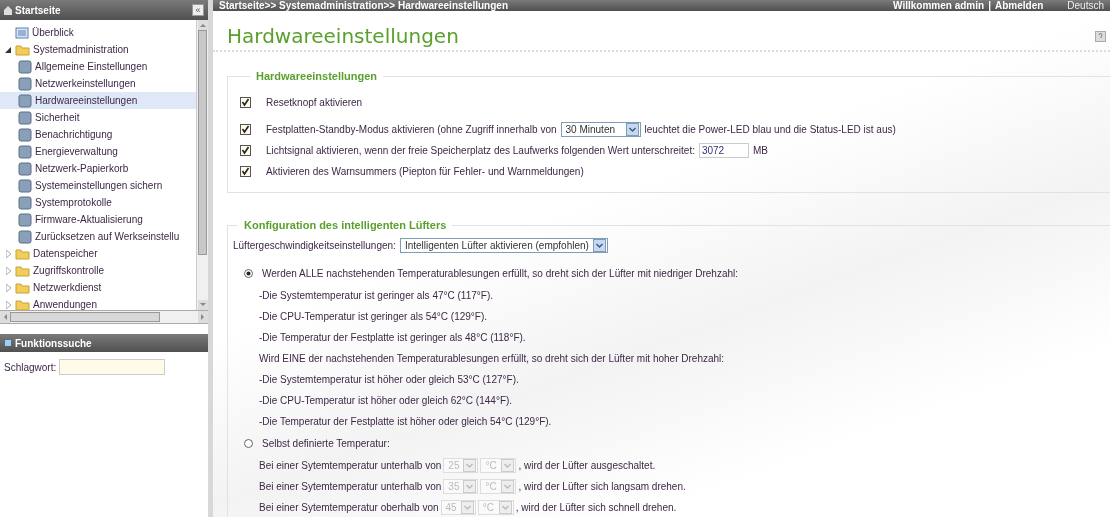 The height and width of the screenshot is (517, 1110). What do you see at coordinates (57, 117) in the screenshot?
I see `tree-item-label: Sicherheit` at bounding box center [57, 117].